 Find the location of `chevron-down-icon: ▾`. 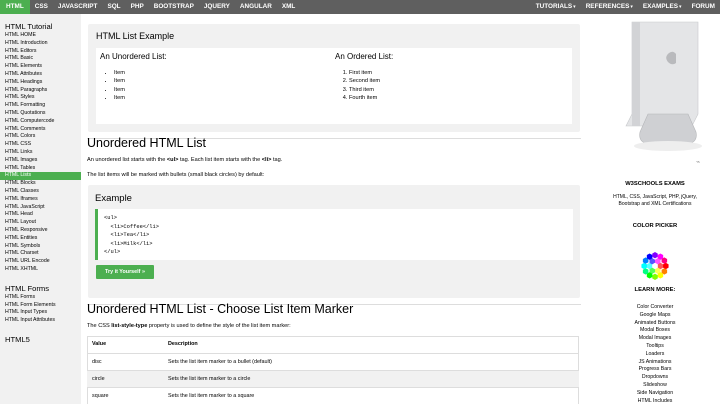

chevron-down-icon: ▾ is located at coordinates (574, 7).